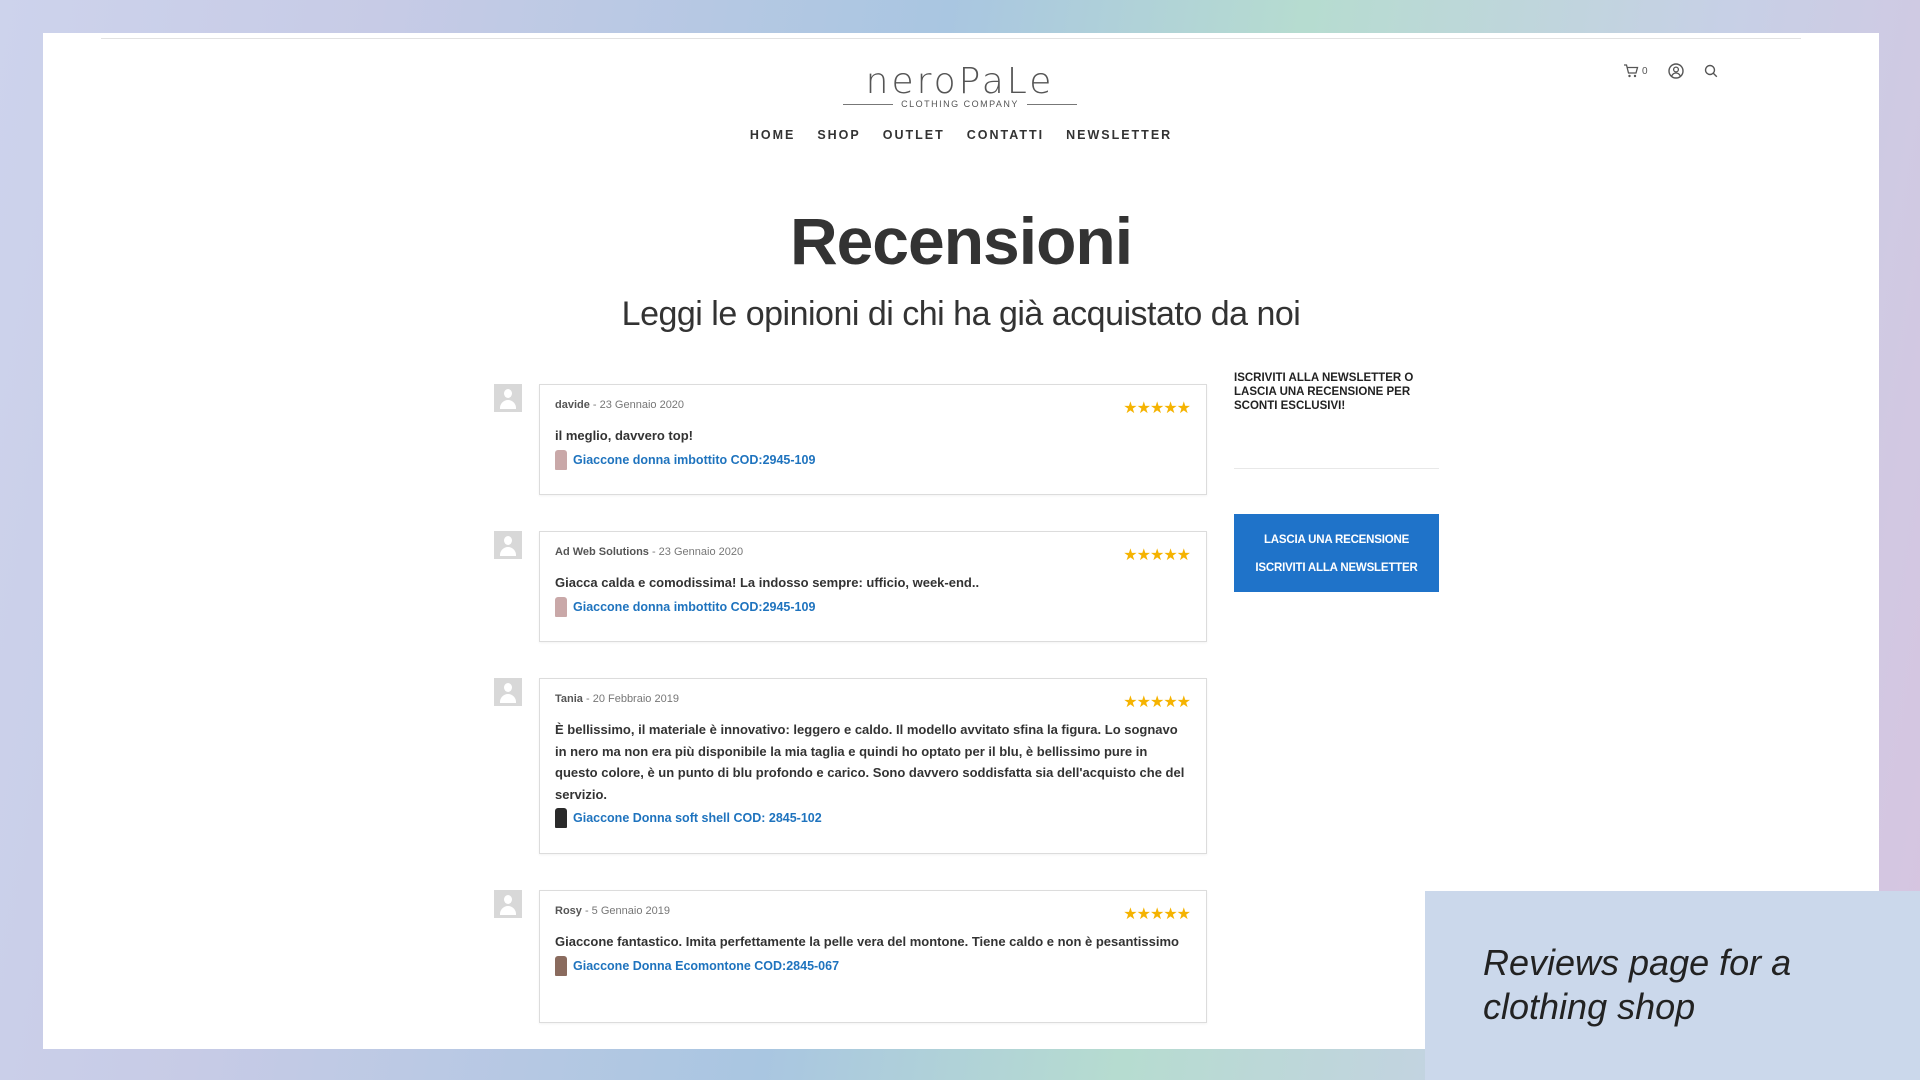  What do you see at coordinates (1336, 540) in the screenshot?
I see `leave-review-button: LASCIA UNA RECENSIONE` at bounding box center [1336, 540].